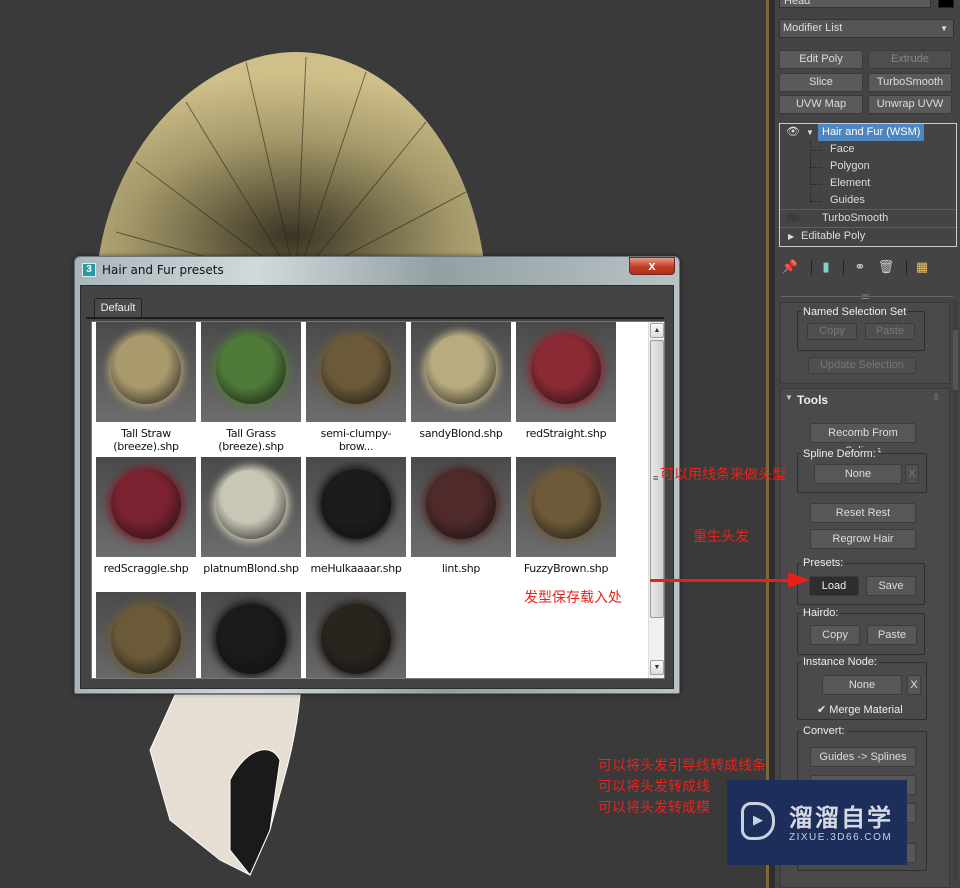 The width and height of the screenshot is (960, 888). Describe the element at coordinates (291, 167) in the screenshot. I see `hair-object` at that location.